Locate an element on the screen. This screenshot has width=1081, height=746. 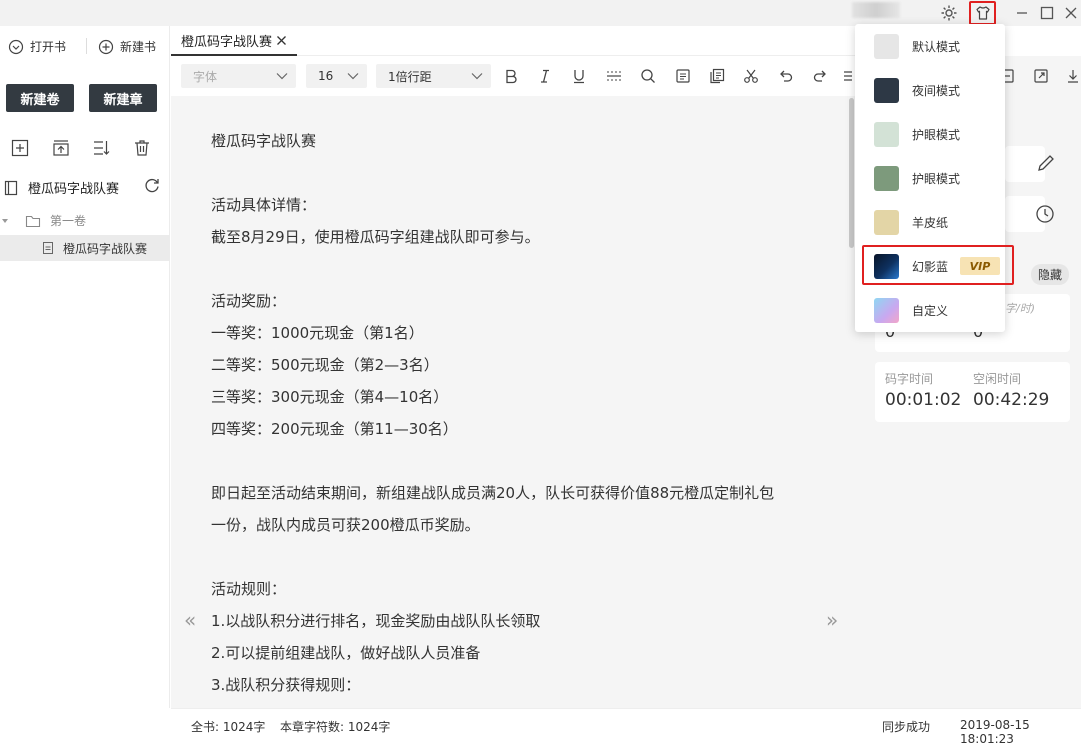
theme-option: 默认模式 is located at coordinates (930, 46).